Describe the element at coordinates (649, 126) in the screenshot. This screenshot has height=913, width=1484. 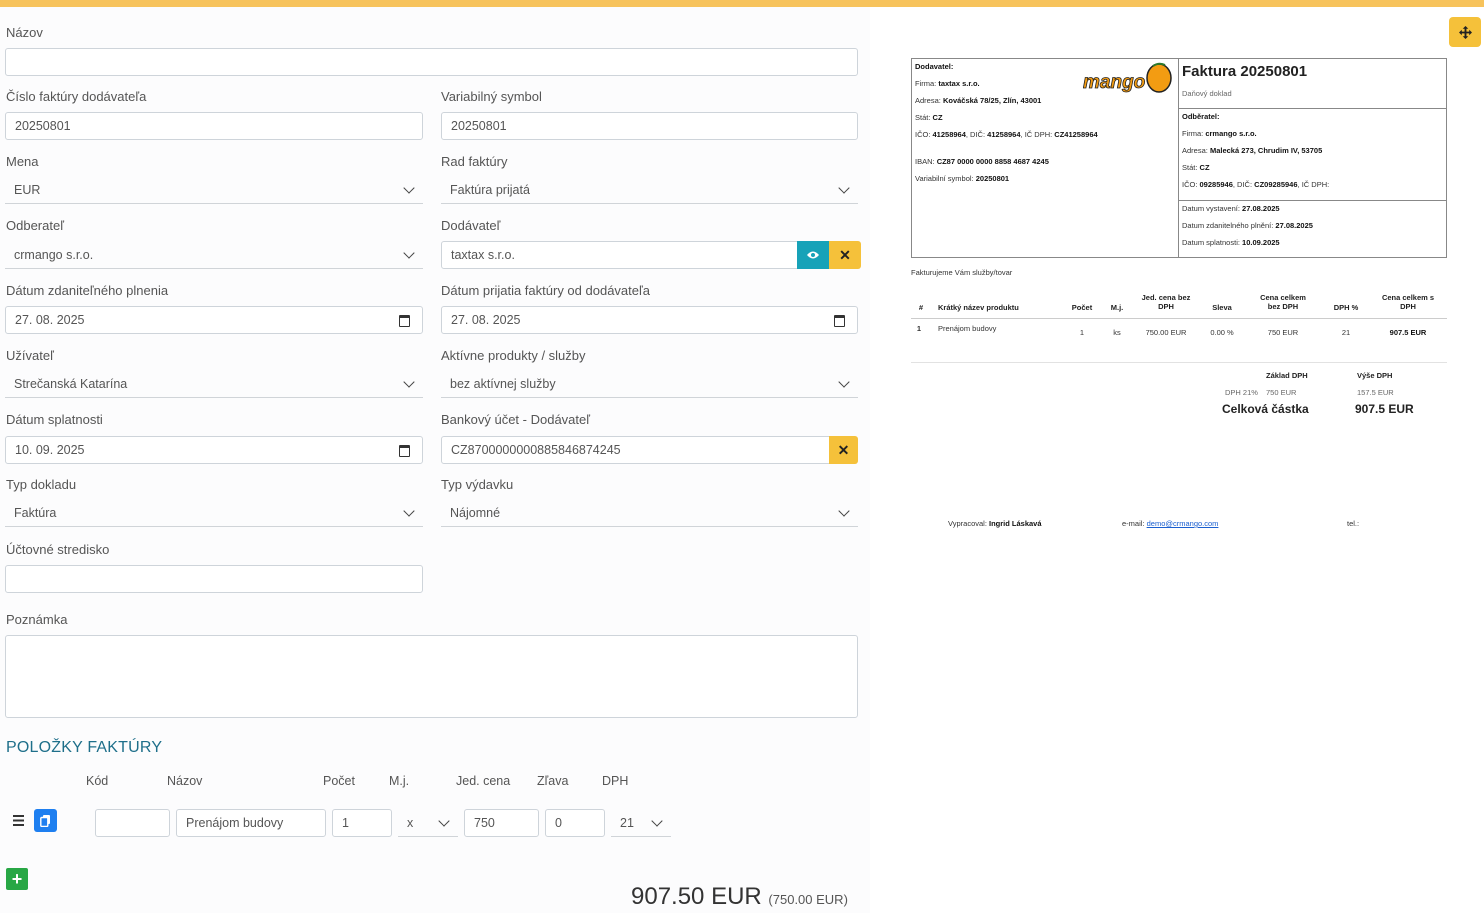
I see `variabilny-symbol-input: 20250801` at that location.